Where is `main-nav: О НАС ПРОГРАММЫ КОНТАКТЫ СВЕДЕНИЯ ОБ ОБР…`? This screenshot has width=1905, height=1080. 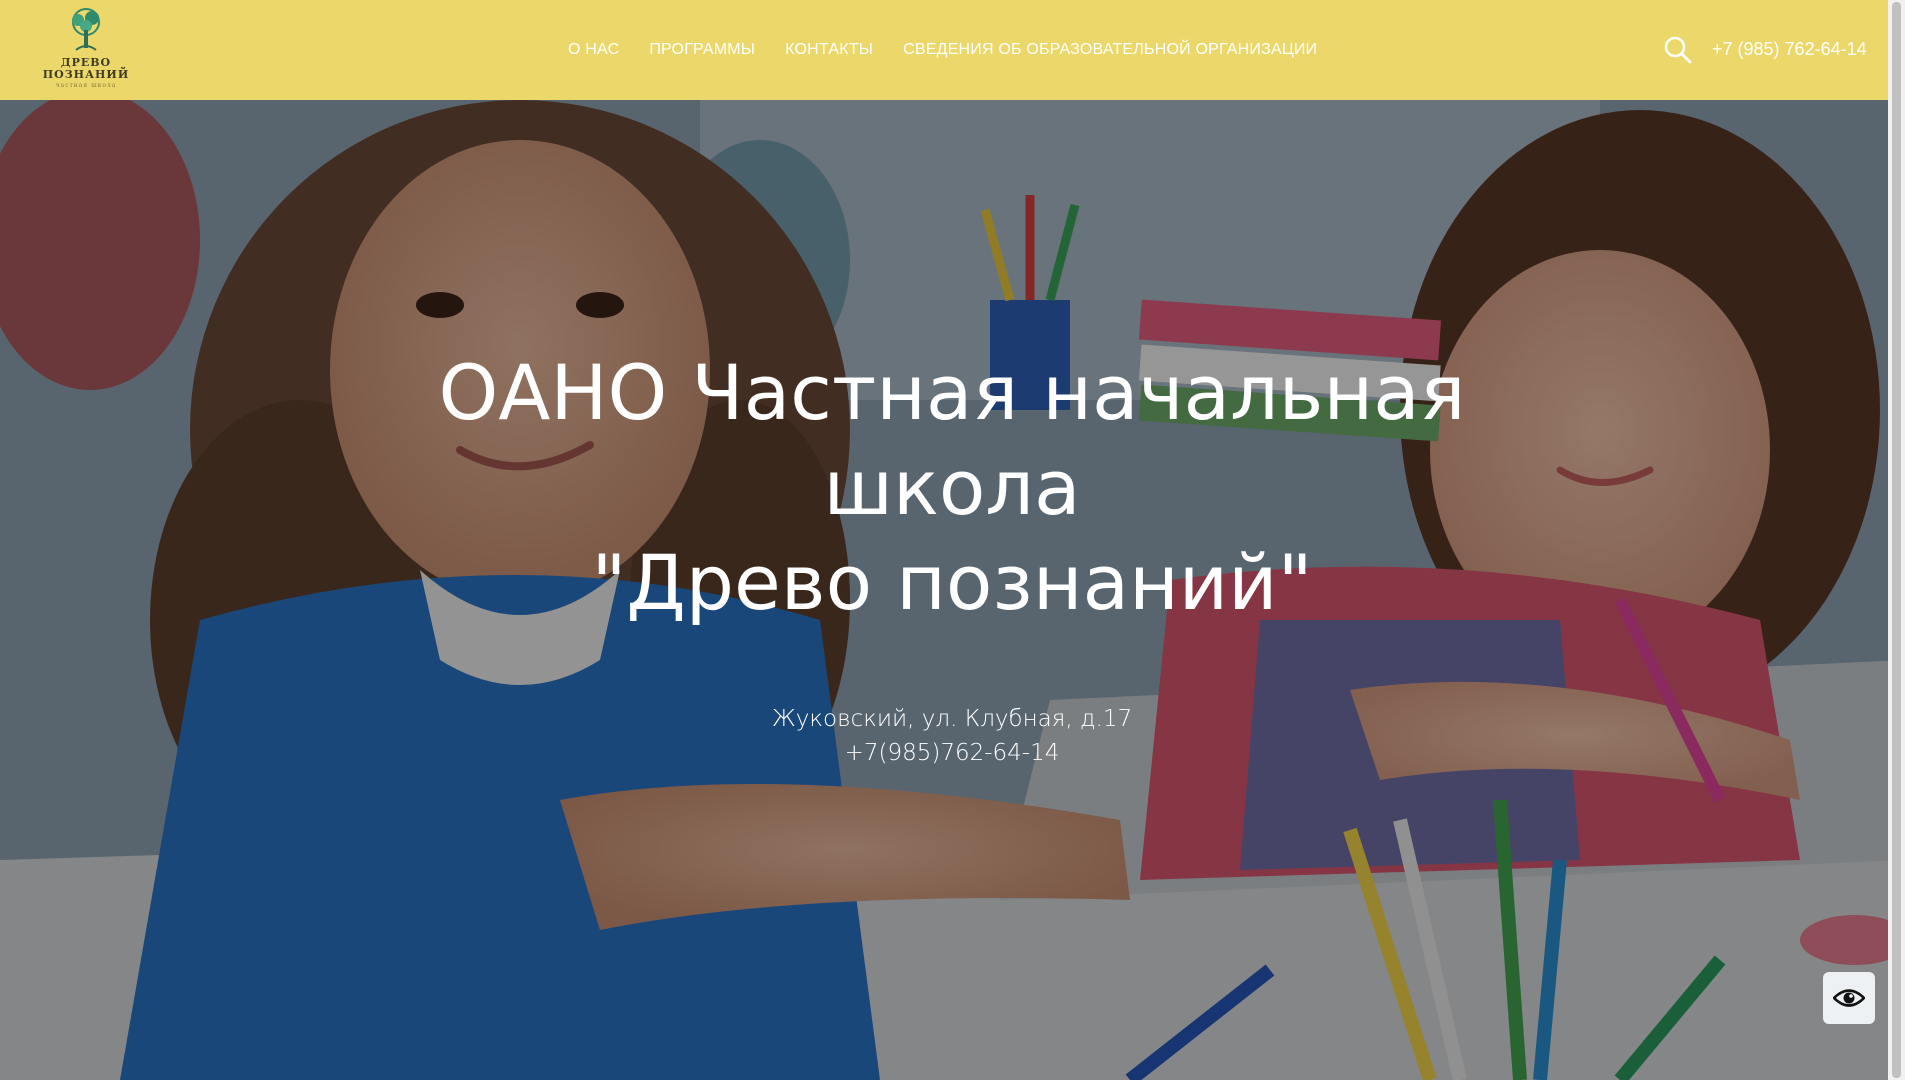 main-nav: О НАС ПРОГРАММЫ КОНТАКТЫ СВЕДЕНИЯ ОБ ОБР… is located at coordinates (957, 50).